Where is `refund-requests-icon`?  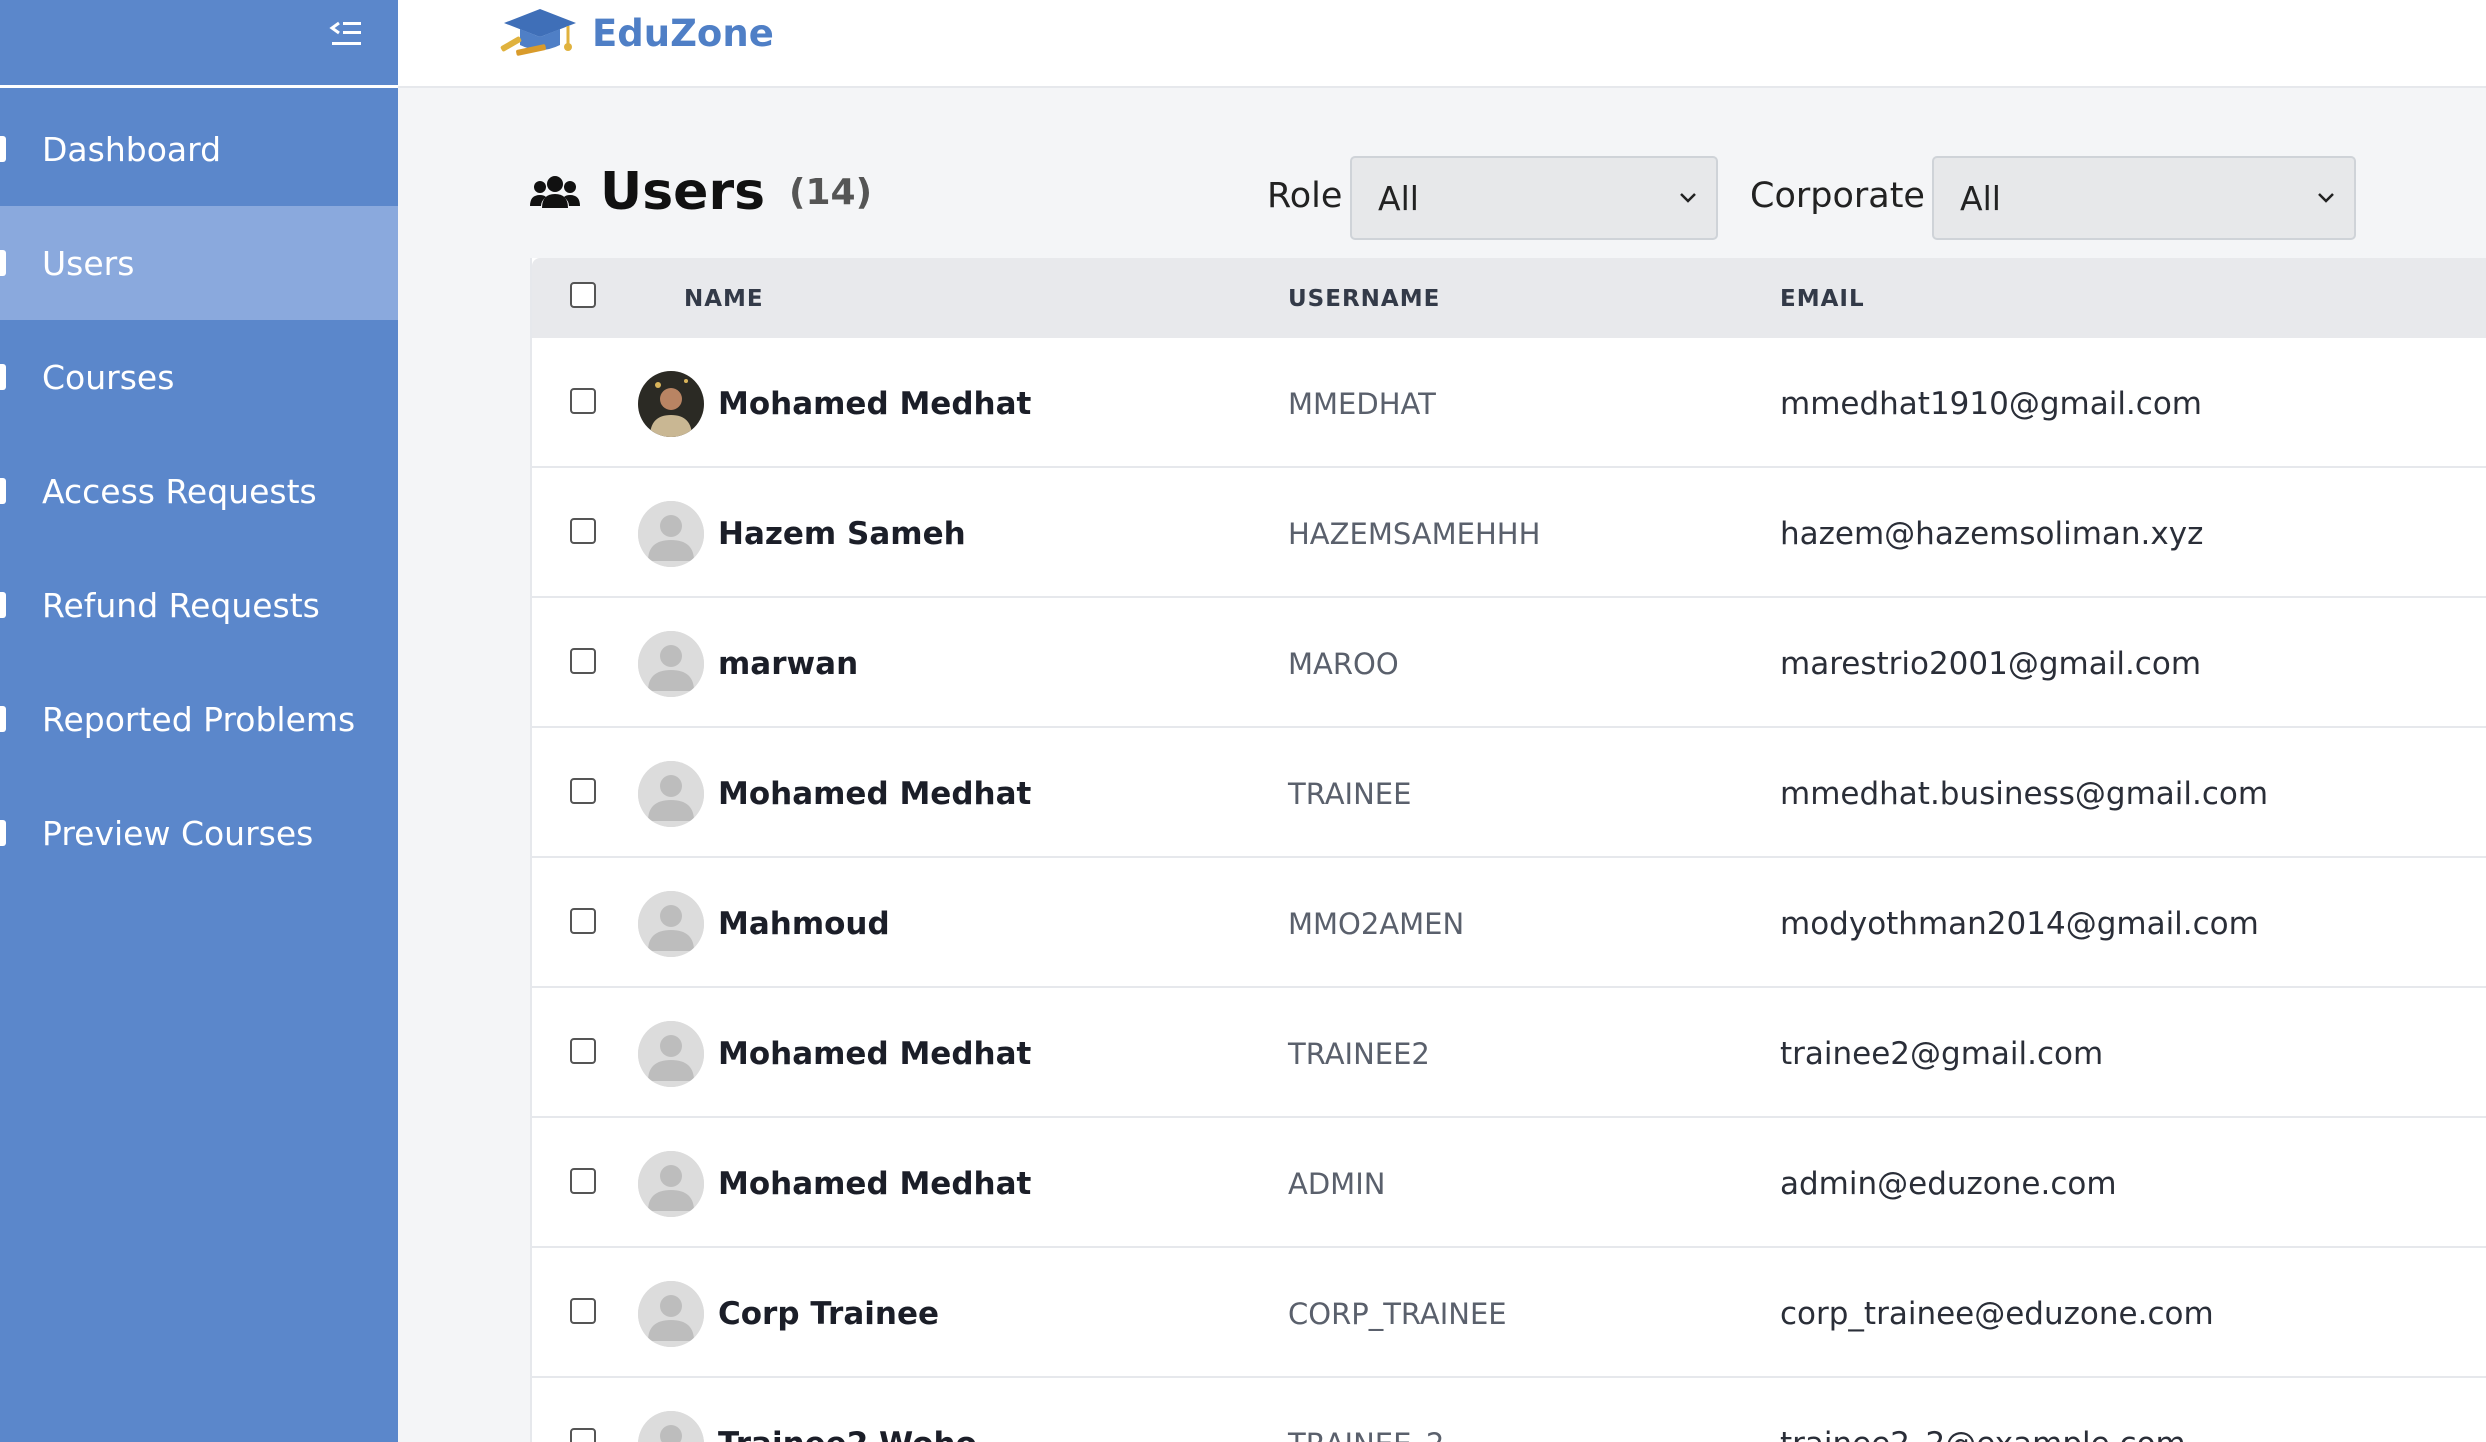
refund-requests-icon is located at coordinates (3, 605).